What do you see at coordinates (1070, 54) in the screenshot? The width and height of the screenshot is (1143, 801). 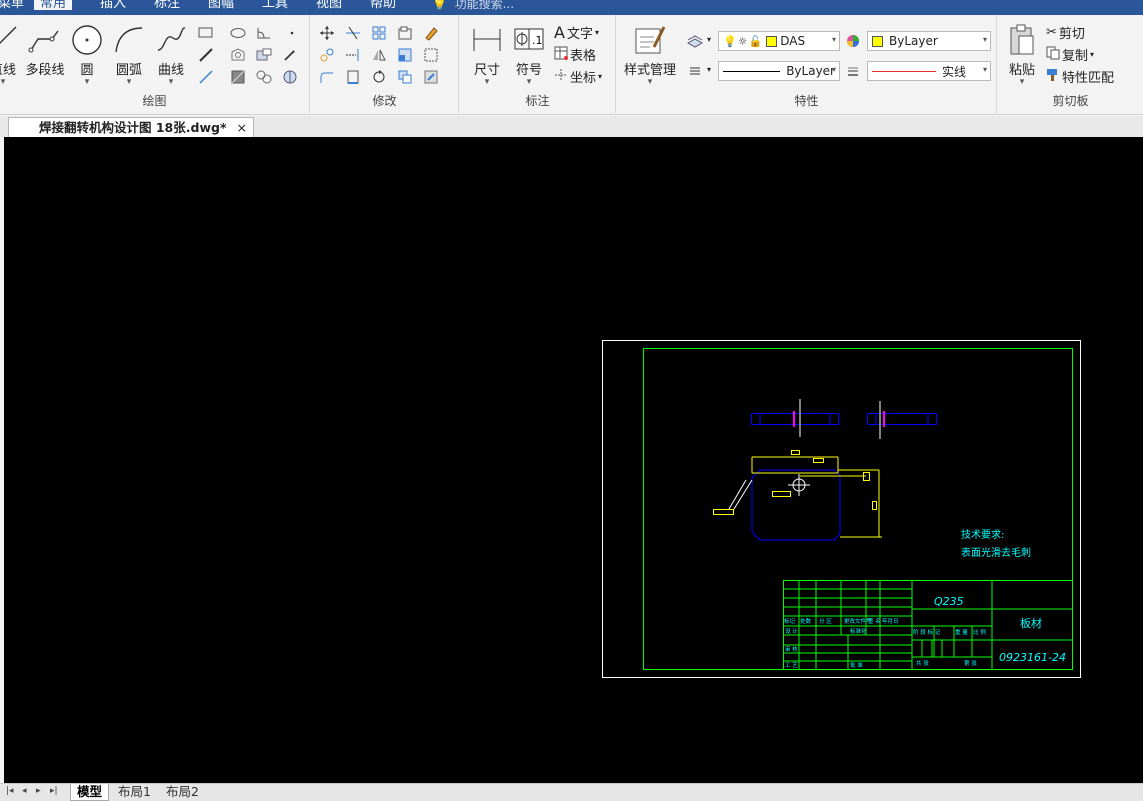 I see `copy-button: 复制 ▾` at bounding box center [1070, 54].